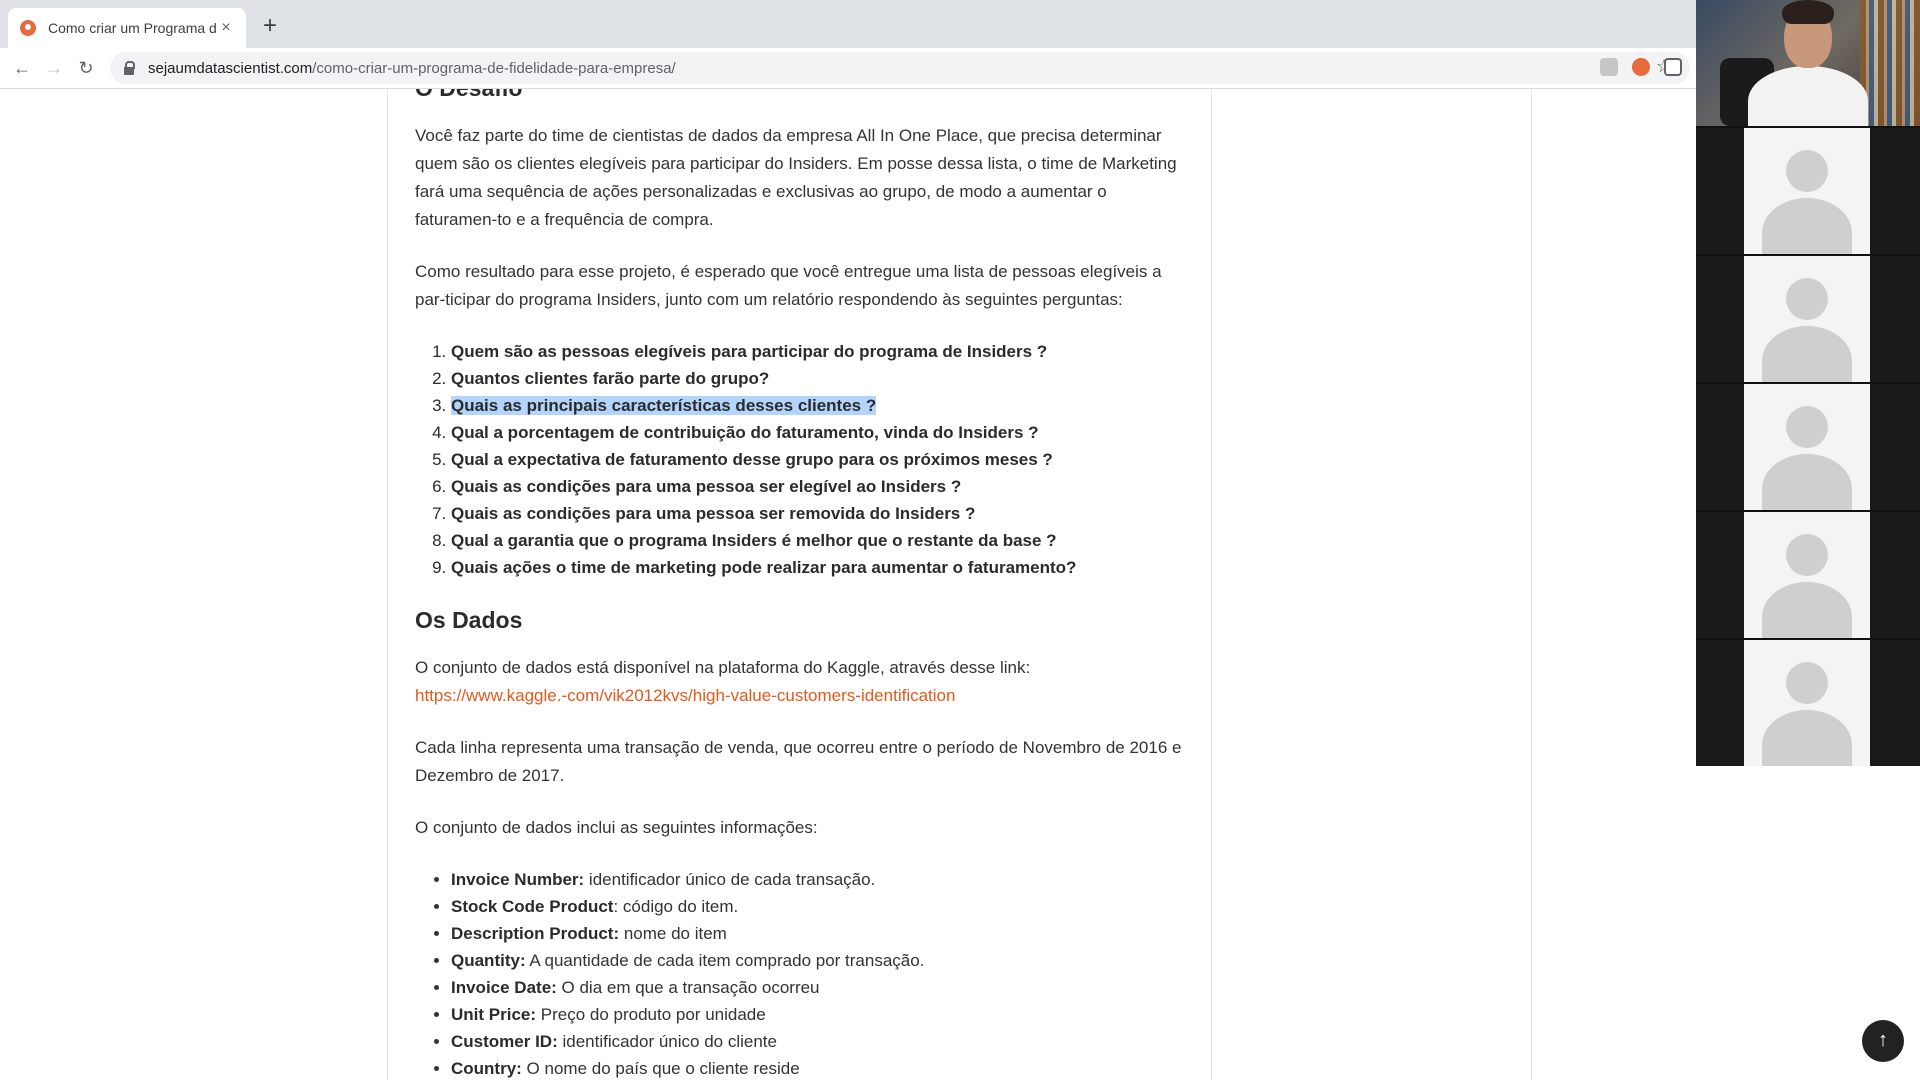 The image size is (1920, 1080). I want to click on content-border-right, so click(1211, 584).